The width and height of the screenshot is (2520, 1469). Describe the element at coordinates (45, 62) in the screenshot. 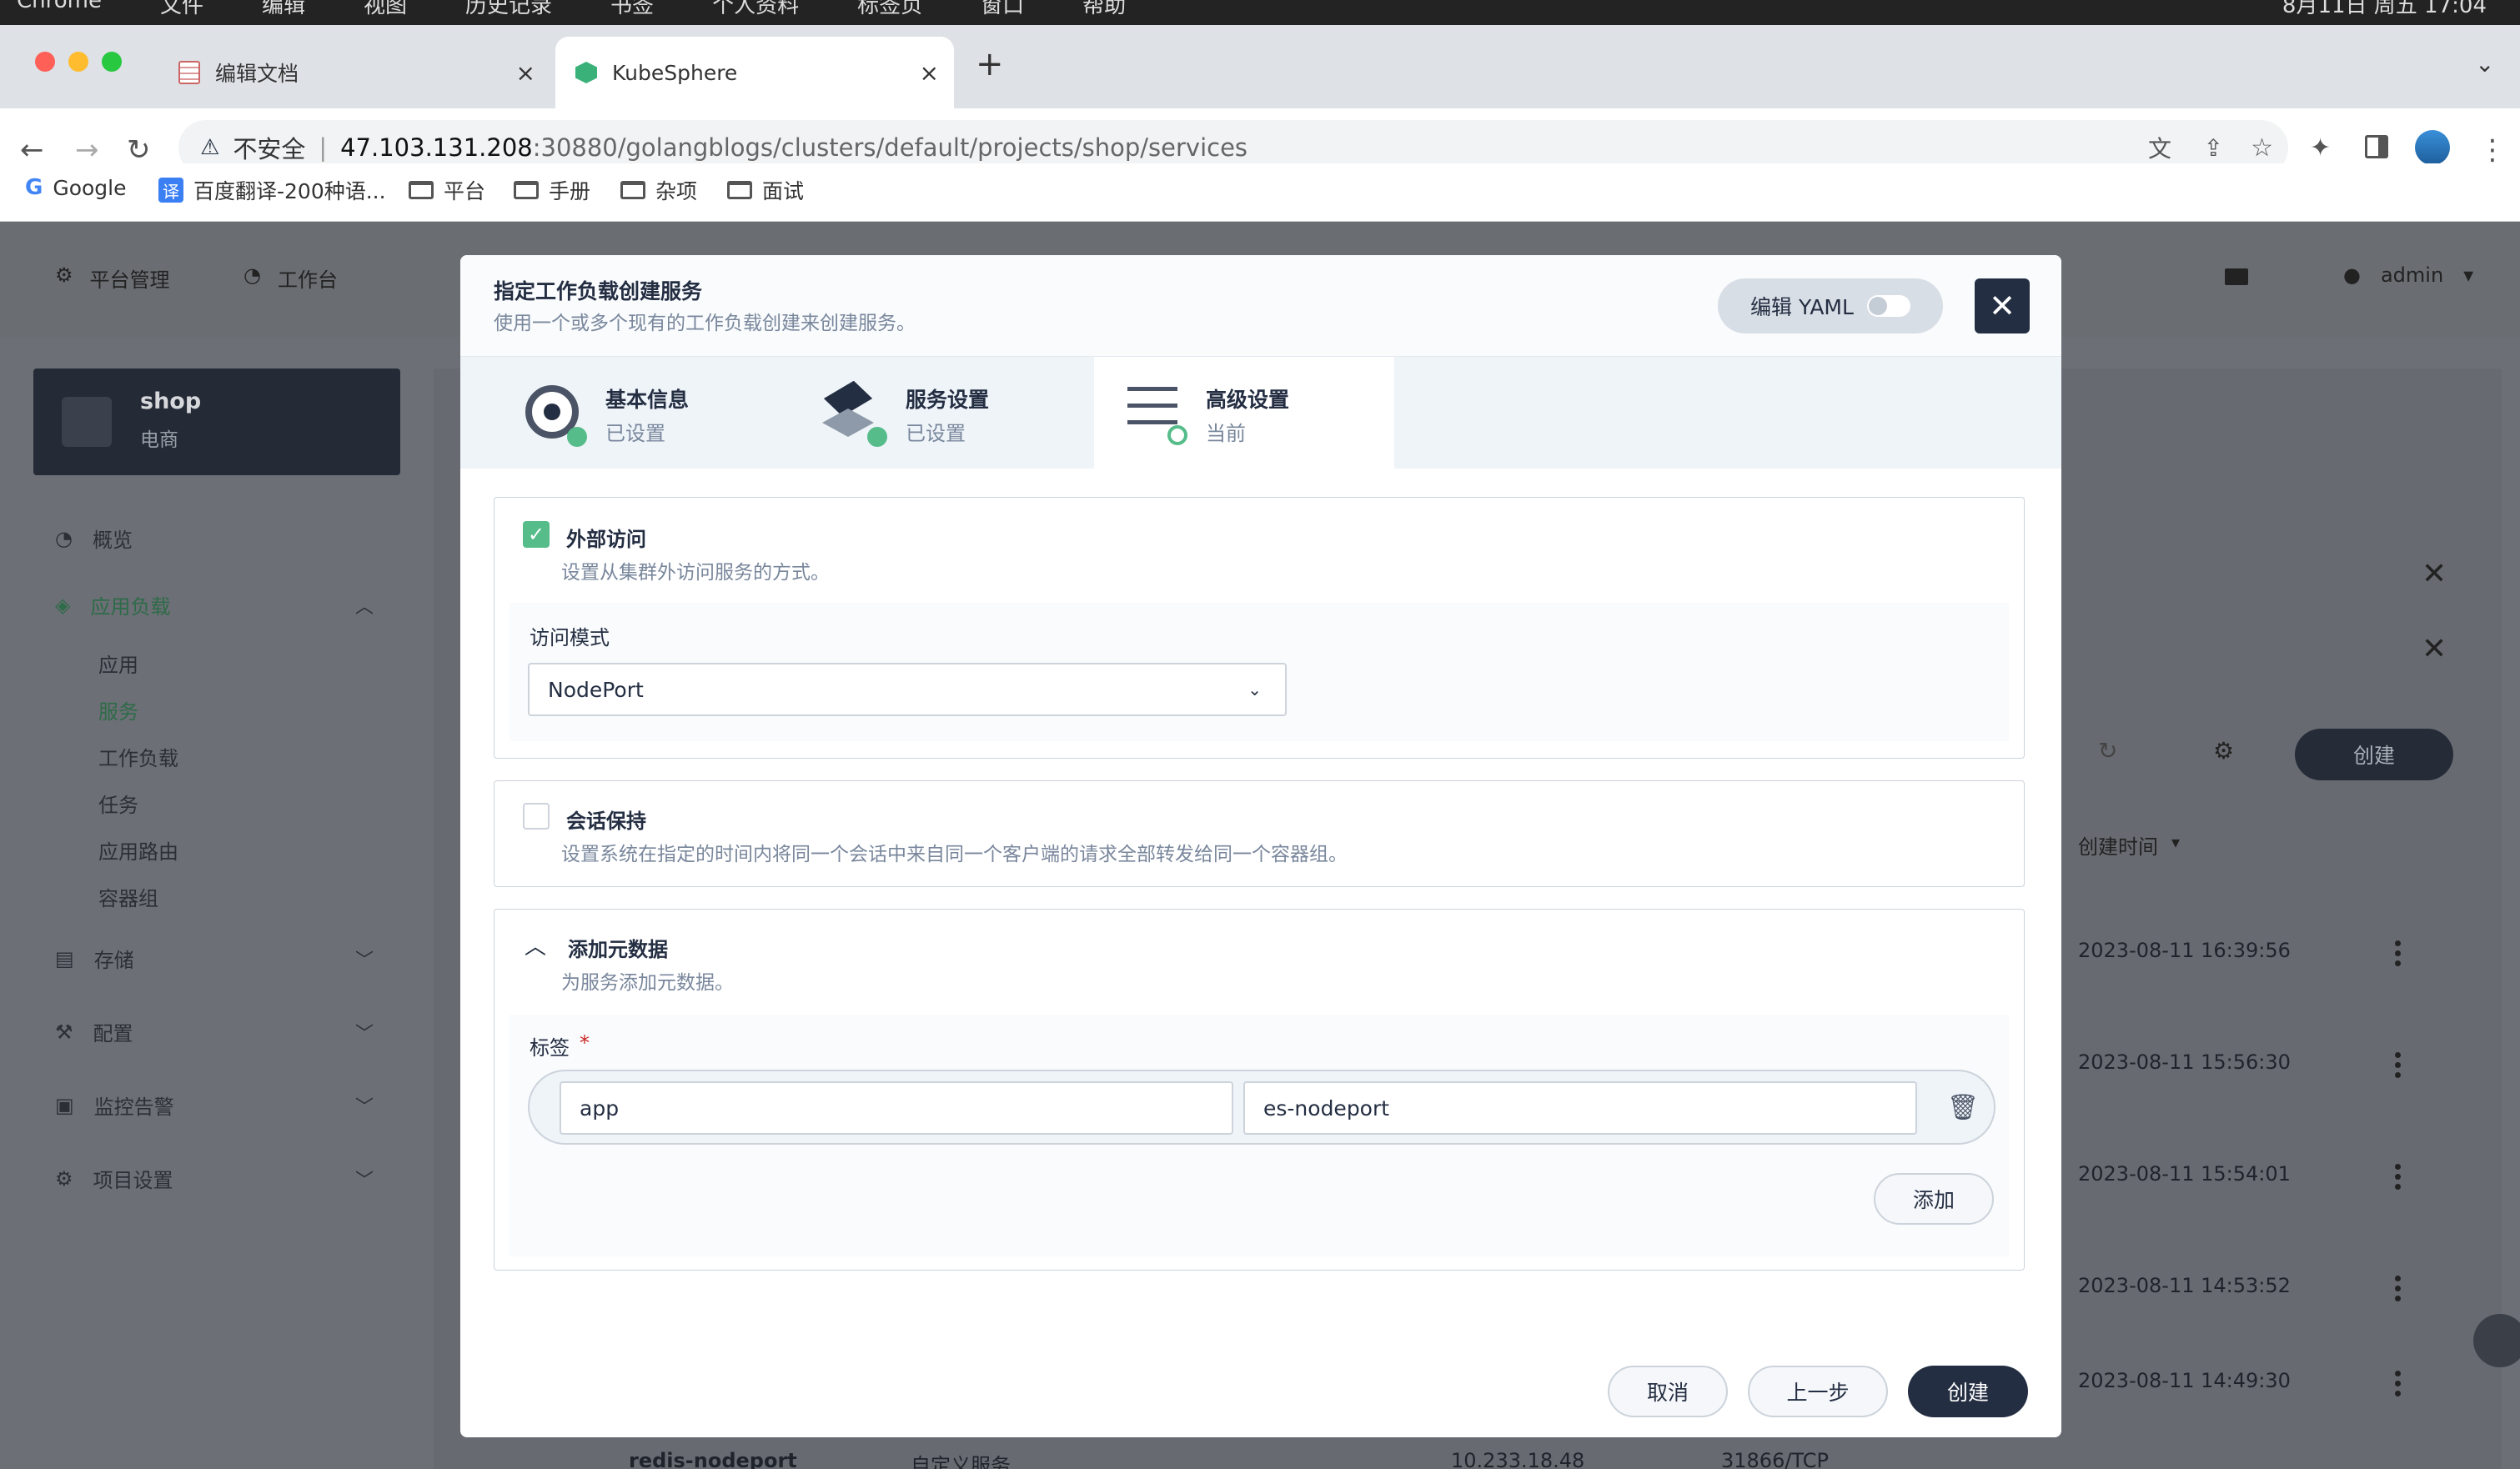

I see `window-close-button` at that location.